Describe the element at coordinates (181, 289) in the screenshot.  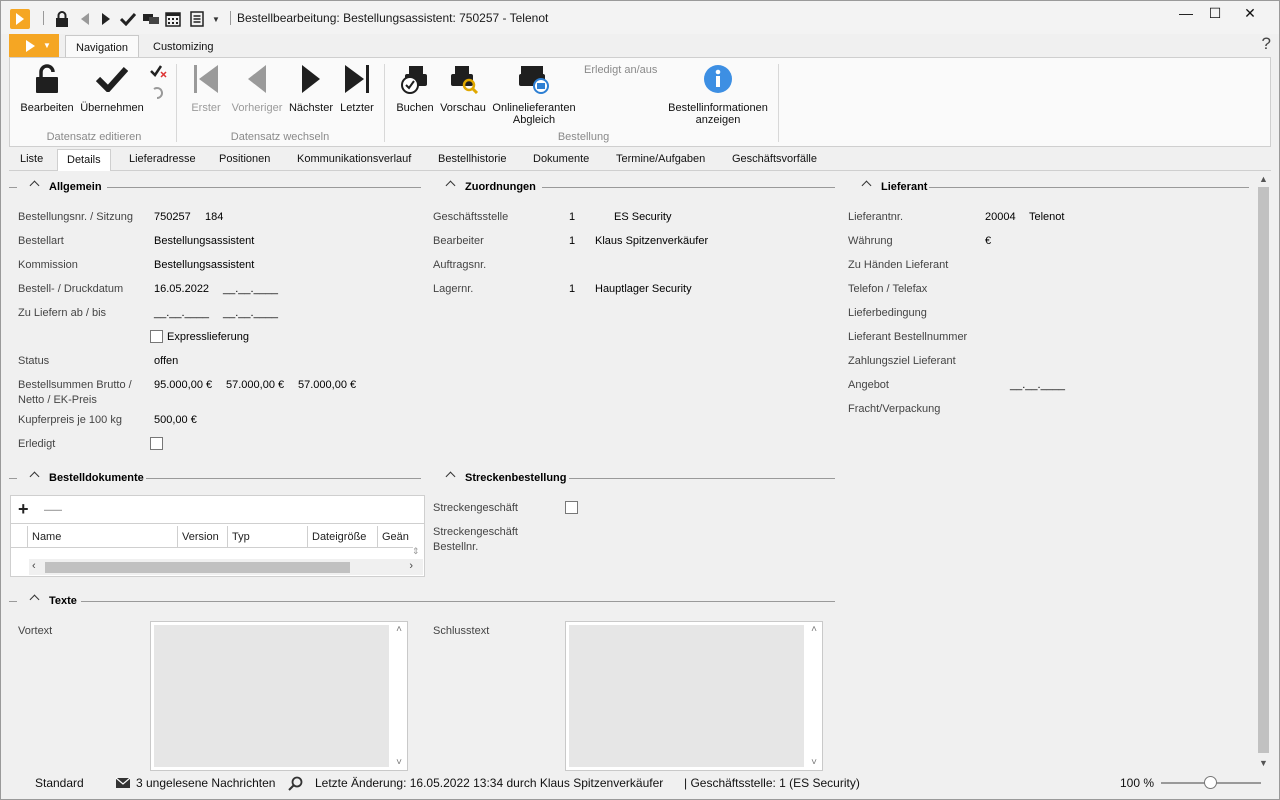
I see `bestelldatum-field: 16.05.2022` at that location.